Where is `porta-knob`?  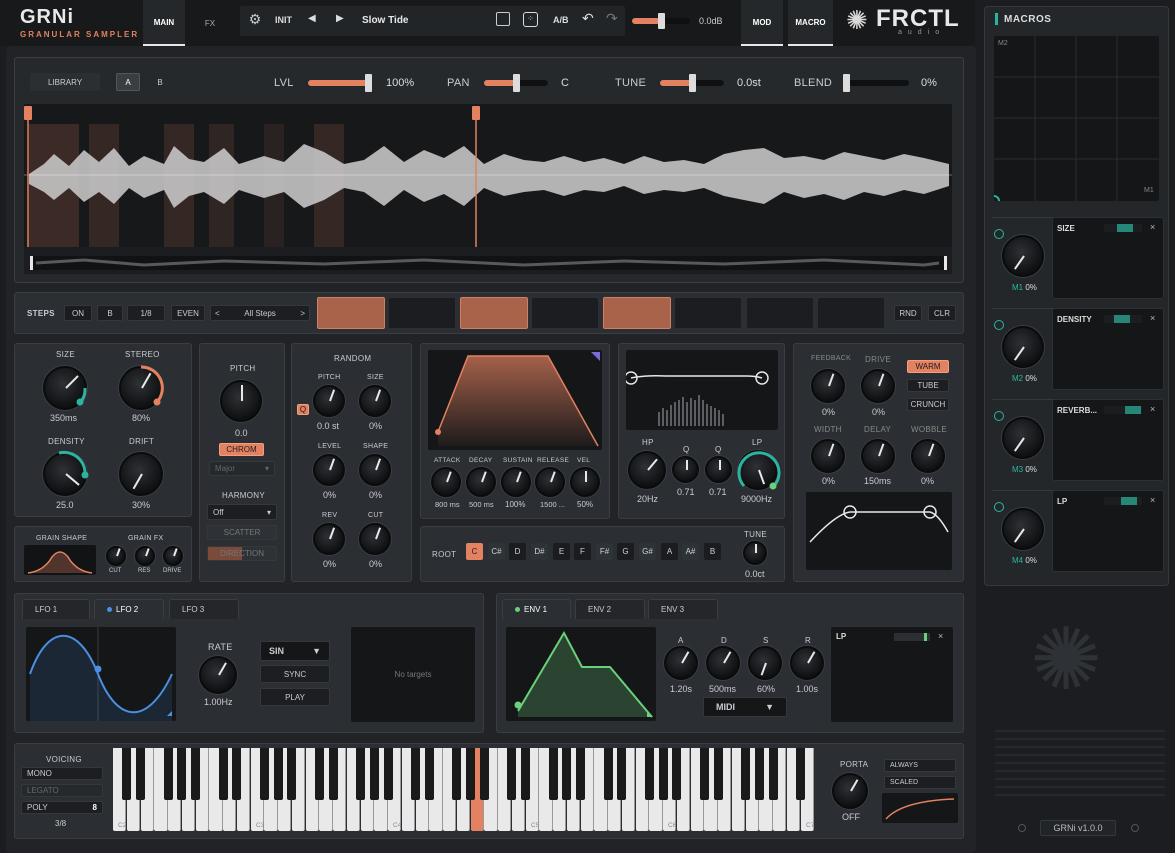
porta-knob is located at coordinates (850, 791).